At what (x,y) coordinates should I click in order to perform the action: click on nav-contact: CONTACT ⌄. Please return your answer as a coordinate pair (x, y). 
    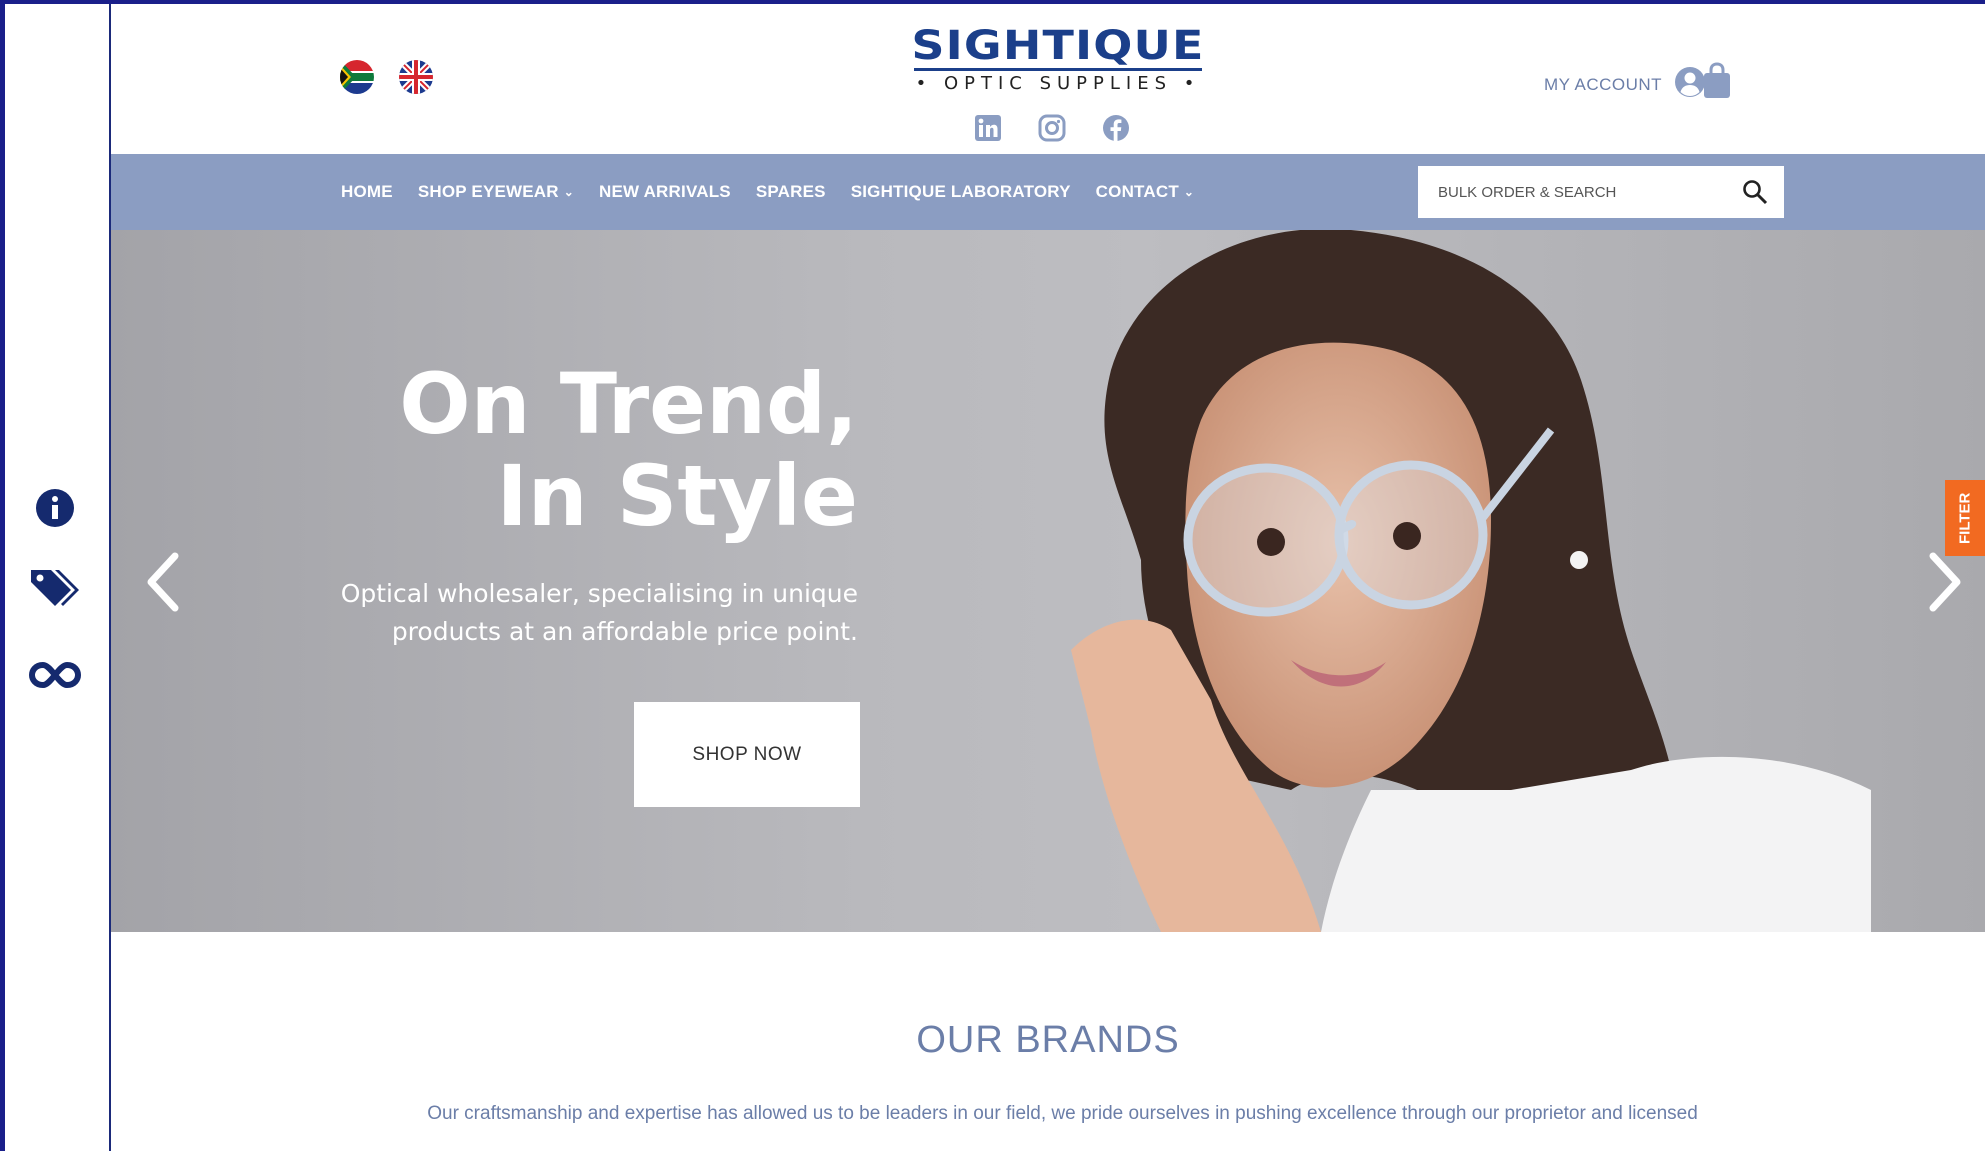
    Looking at the image, I should click on (1145, 192).